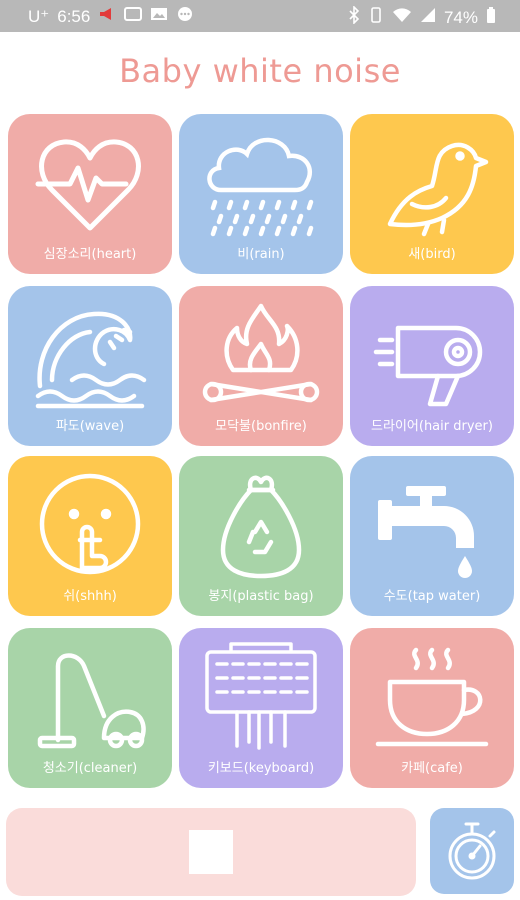 This screenshot has height=900, width=520. Describe the element at coordinates (376, 17) in the screenshot. I see `vibrate-icon` at that location.